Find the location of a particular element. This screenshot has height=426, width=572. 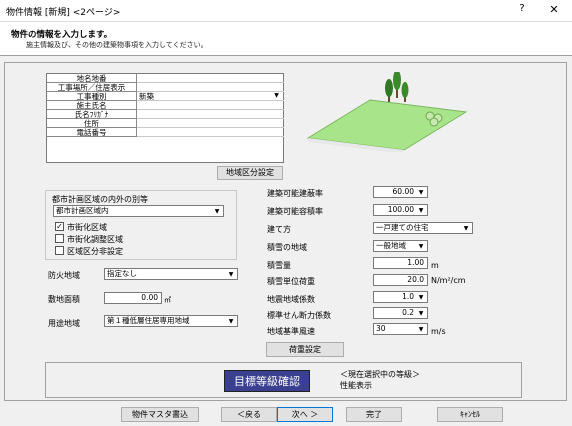

snow-depth-unit: m is located at coordinates (435, 265).